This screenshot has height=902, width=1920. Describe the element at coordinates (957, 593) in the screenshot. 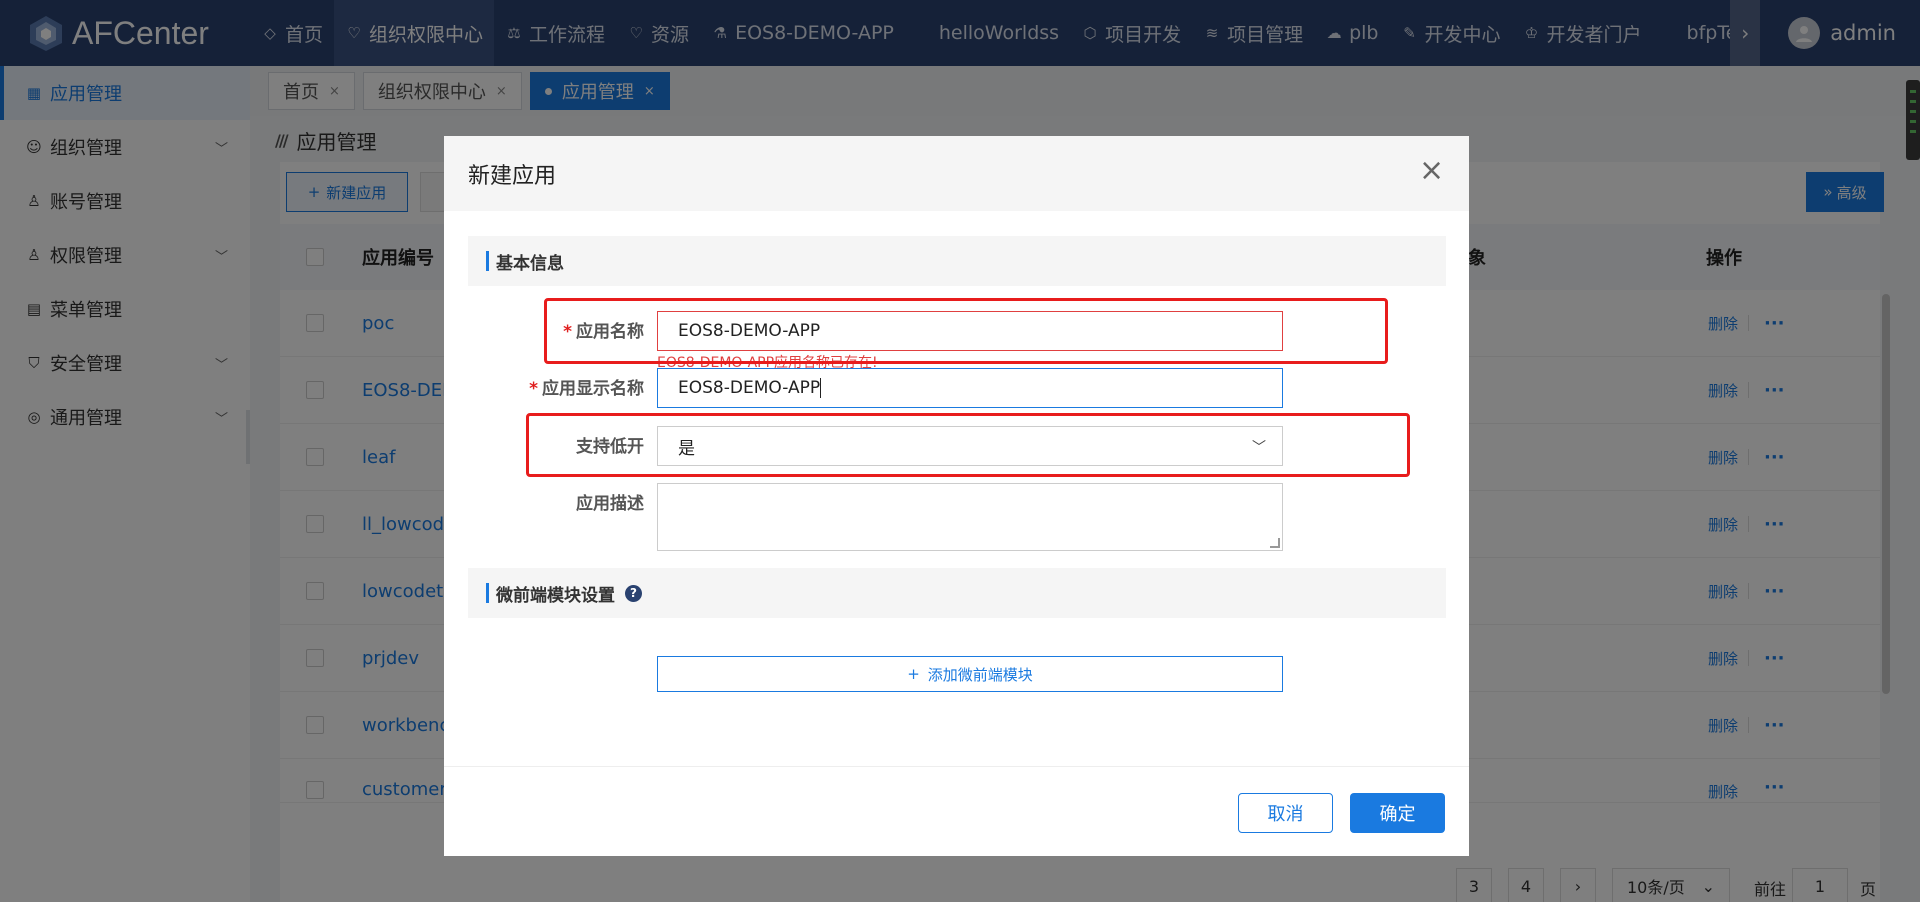

I see `section-micro-frontend: 微前端模块设置?` at that location.